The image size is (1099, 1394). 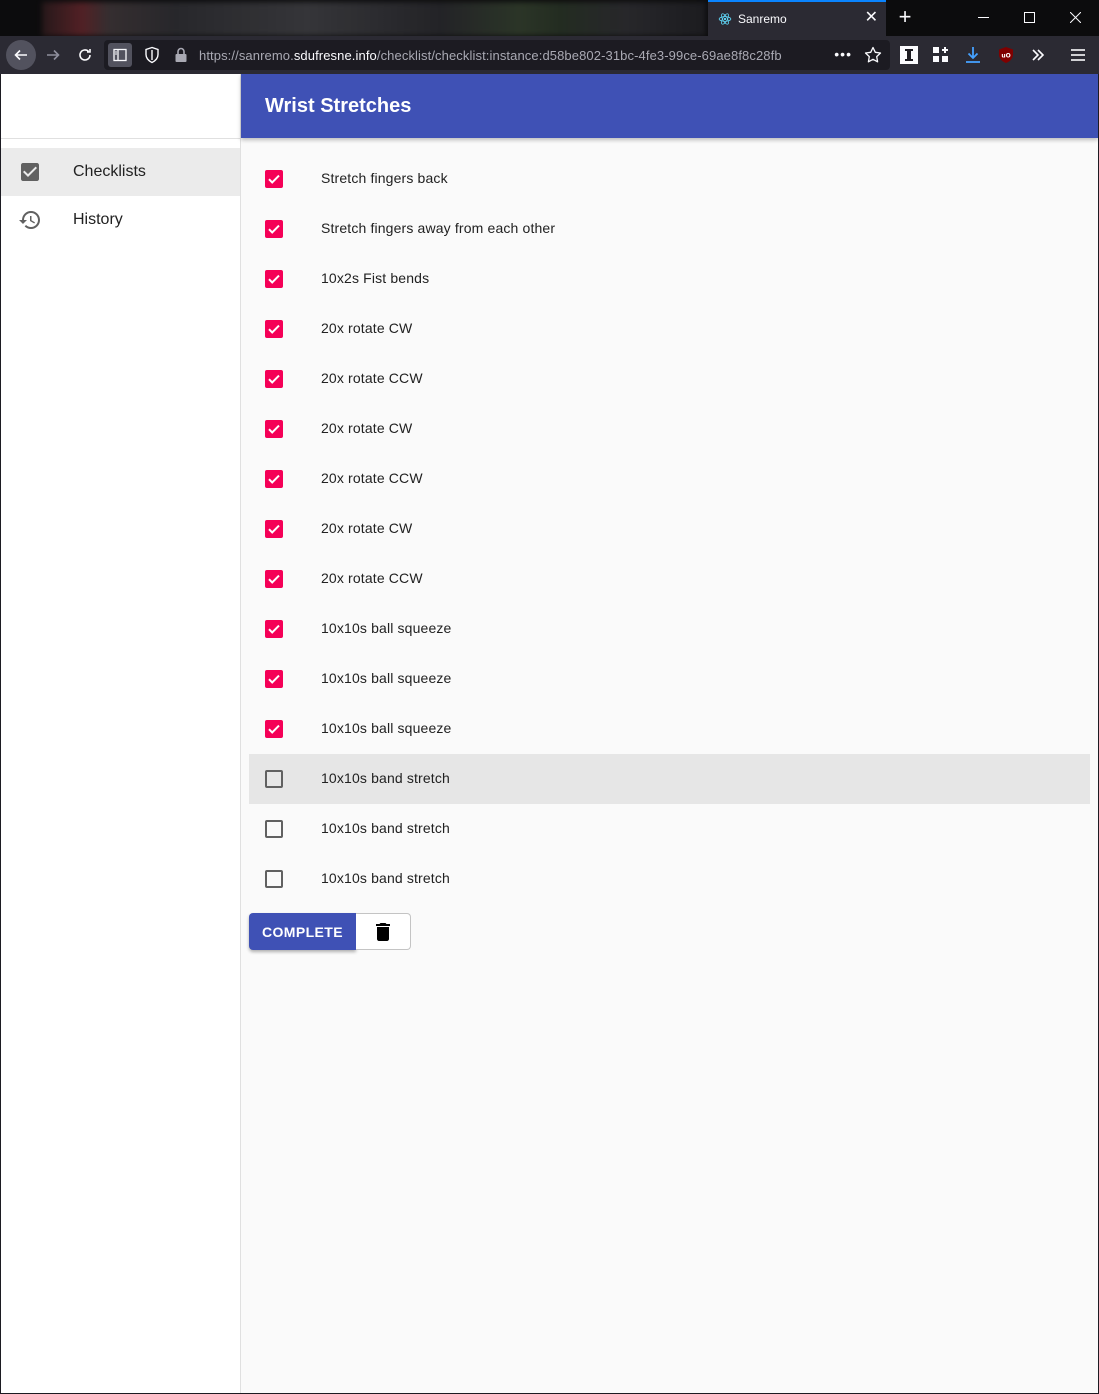 What do you see at coordinates (843, 54) in the screenshot?
I see `page-actions-more-button: •••` at bounding box center [843, 54].